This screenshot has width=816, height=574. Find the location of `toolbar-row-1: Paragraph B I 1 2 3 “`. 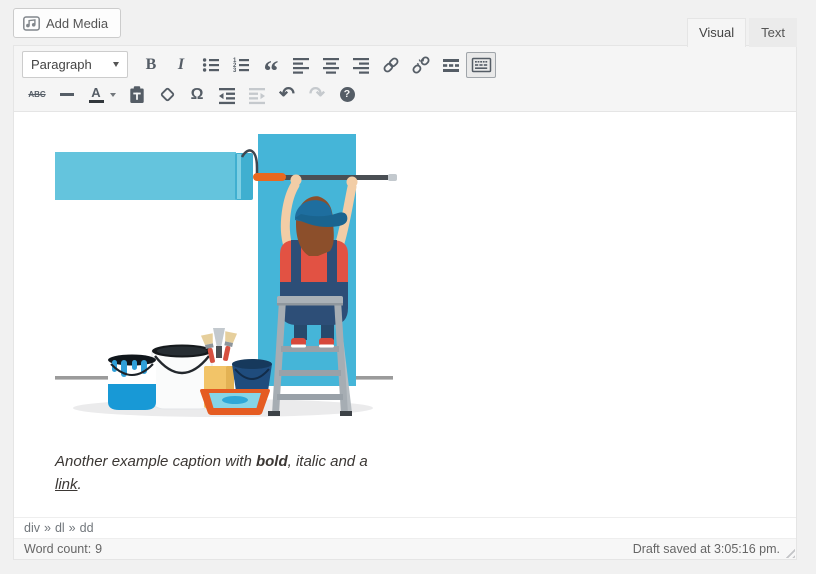

toolbar-row-1: Paragraph B I 1 2 3 “ is located at coordinates (406, 68).